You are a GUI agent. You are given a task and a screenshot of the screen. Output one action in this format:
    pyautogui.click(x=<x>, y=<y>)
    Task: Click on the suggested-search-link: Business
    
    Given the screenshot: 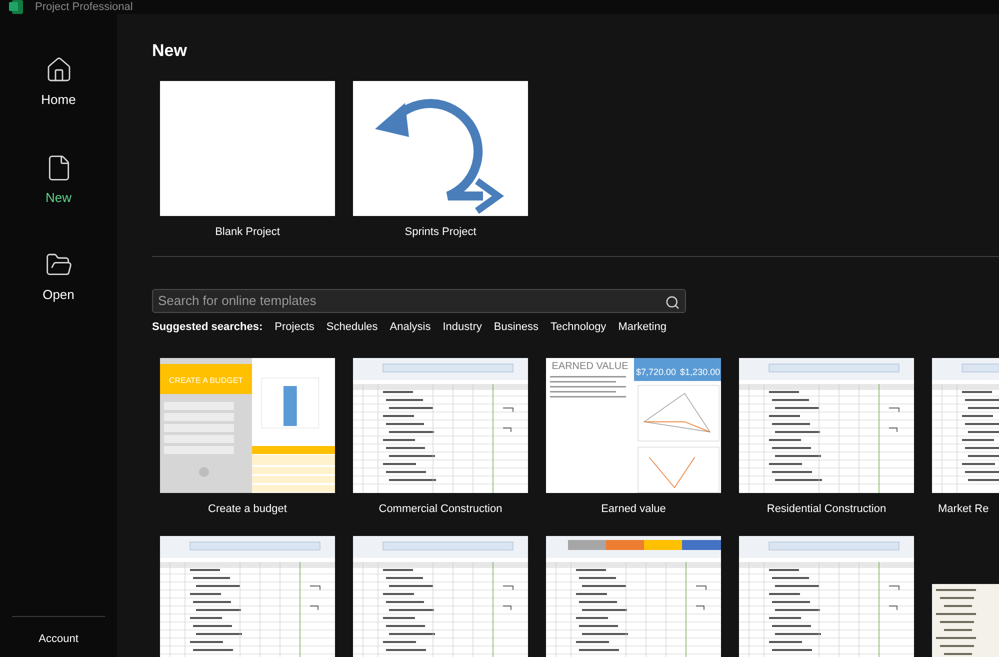 What is the action you would take?
    pyautogui.click(x=516, y=326)
    